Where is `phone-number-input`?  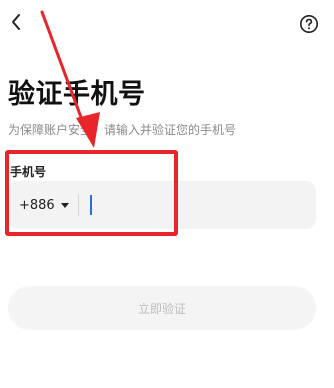
phone-number-input is located at coordinates (197, 206).